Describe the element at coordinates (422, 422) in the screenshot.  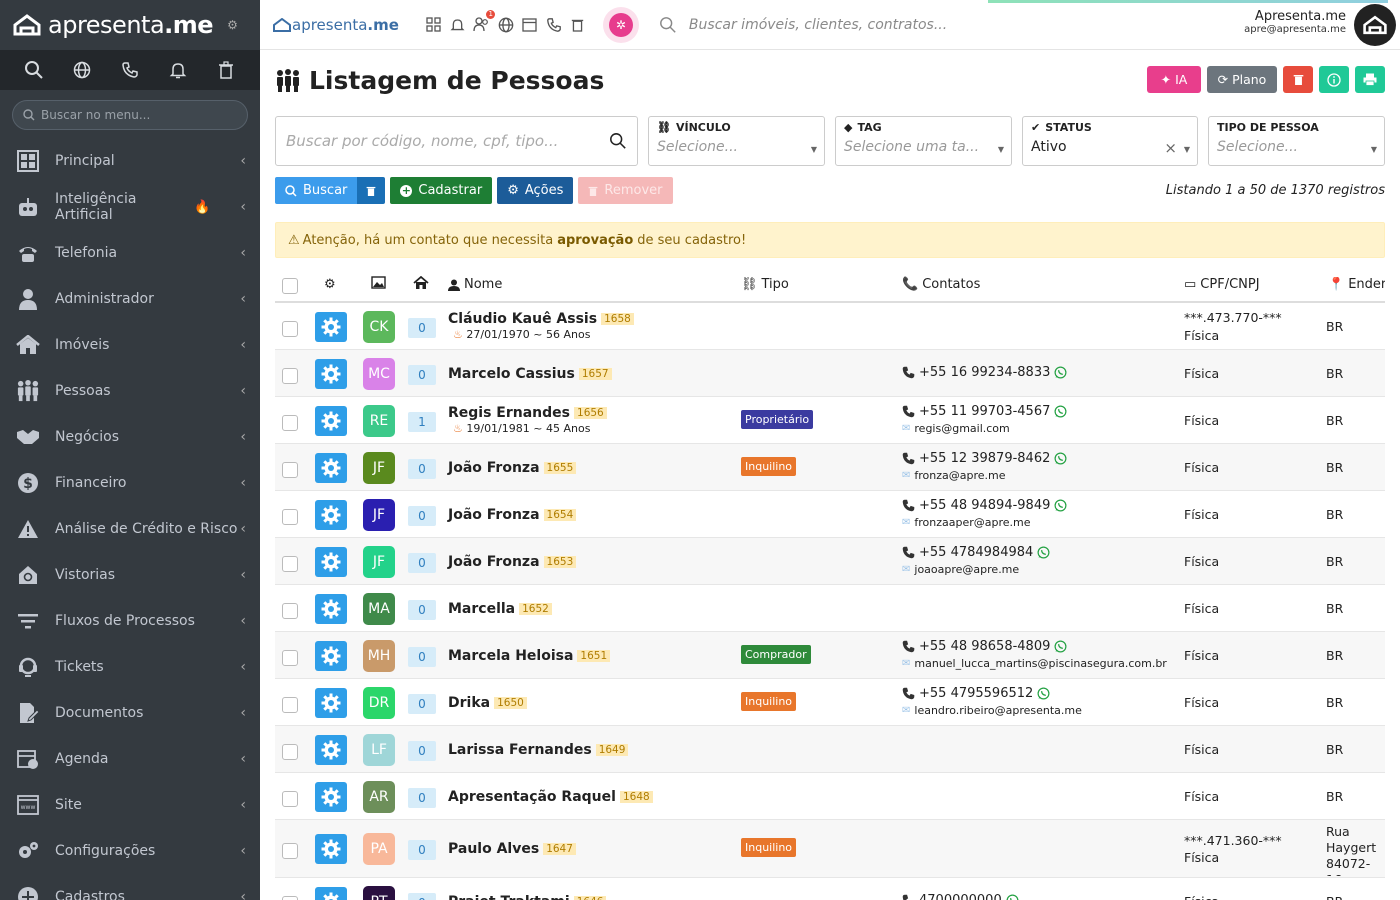
I see `property-count-badge: 1` at that location.